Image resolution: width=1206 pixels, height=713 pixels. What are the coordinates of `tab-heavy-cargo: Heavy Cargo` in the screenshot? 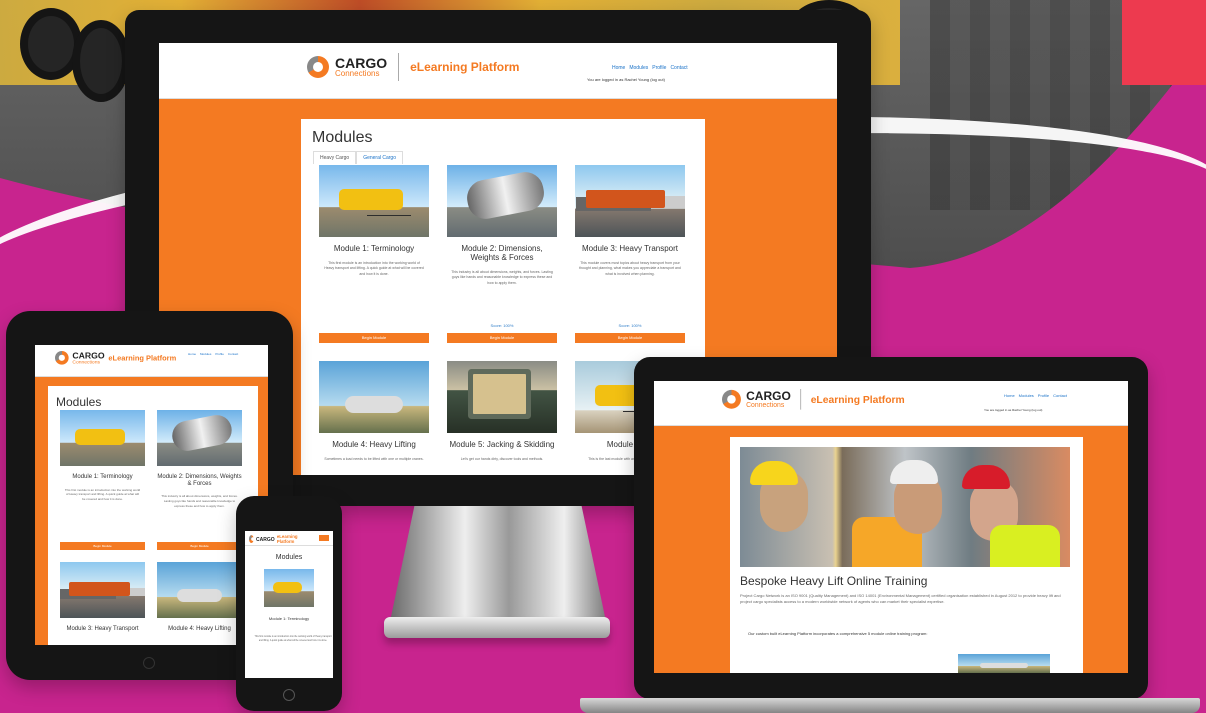 It's located at (335, 157).